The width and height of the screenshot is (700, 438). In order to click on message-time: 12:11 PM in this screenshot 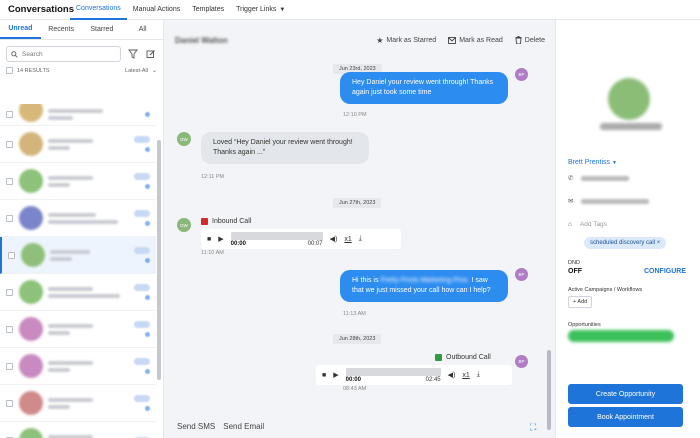, I will do `click(213, 177)`.